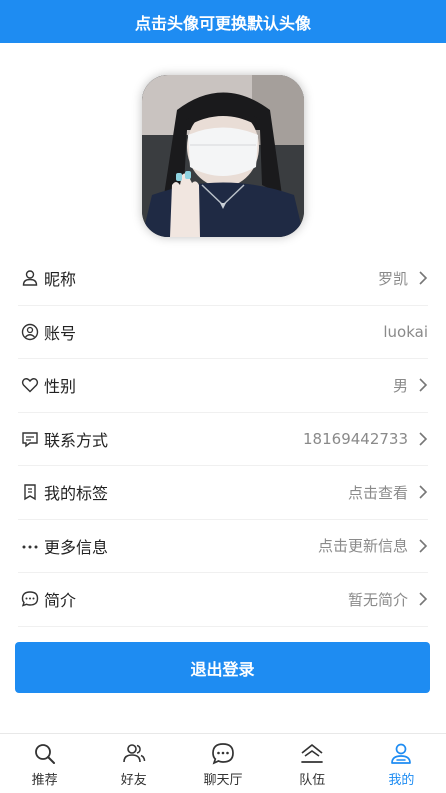  I want to click on chat-hall-icon, so click(223, 754).